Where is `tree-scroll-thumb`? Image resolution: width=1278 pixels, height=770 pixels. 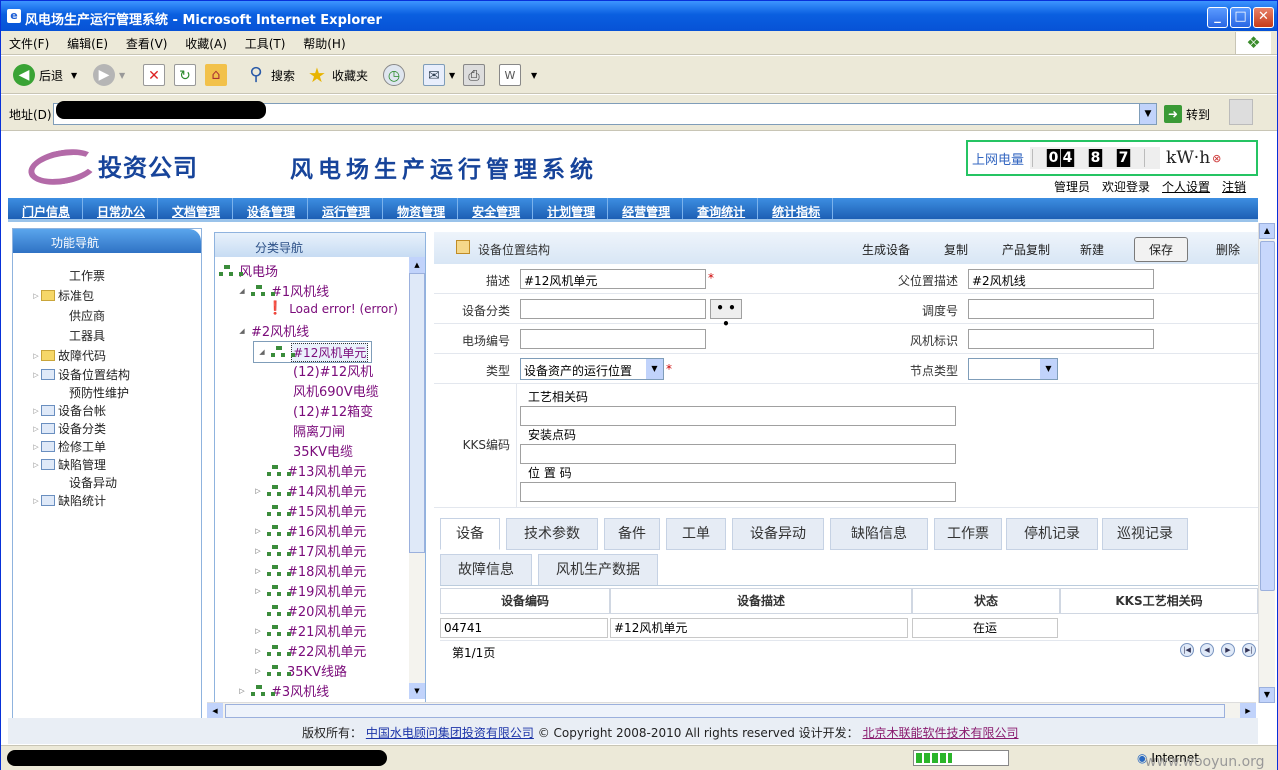 tree-scroll-thumb is located at coordinates (417, 413).